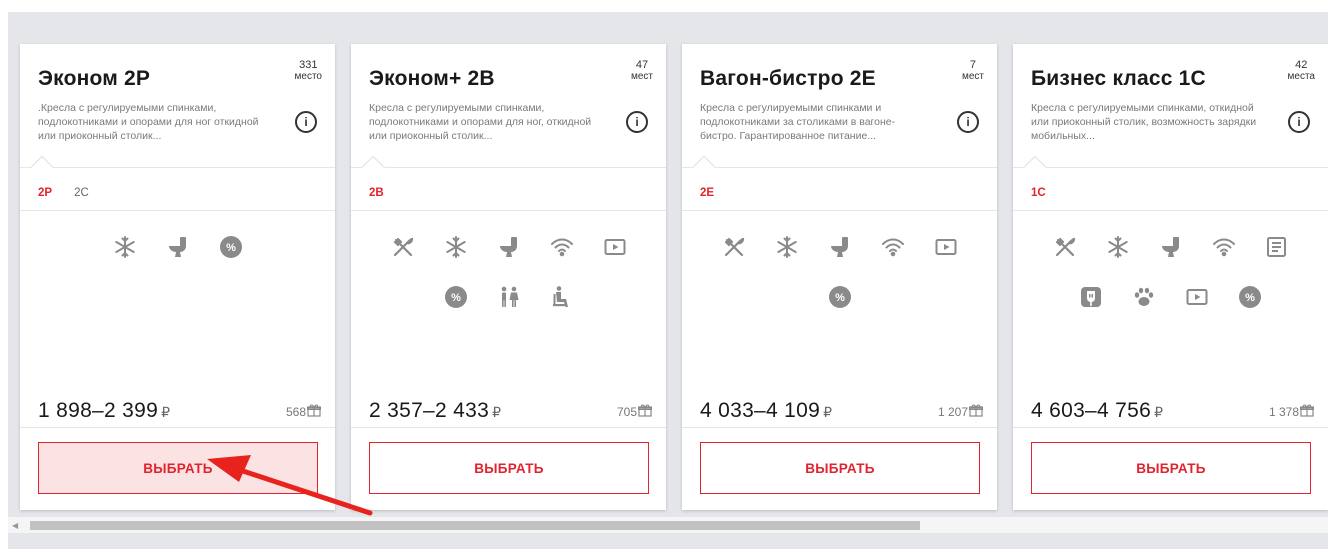  I want to click on seats-counter: 7 мест, so click(972, 71).